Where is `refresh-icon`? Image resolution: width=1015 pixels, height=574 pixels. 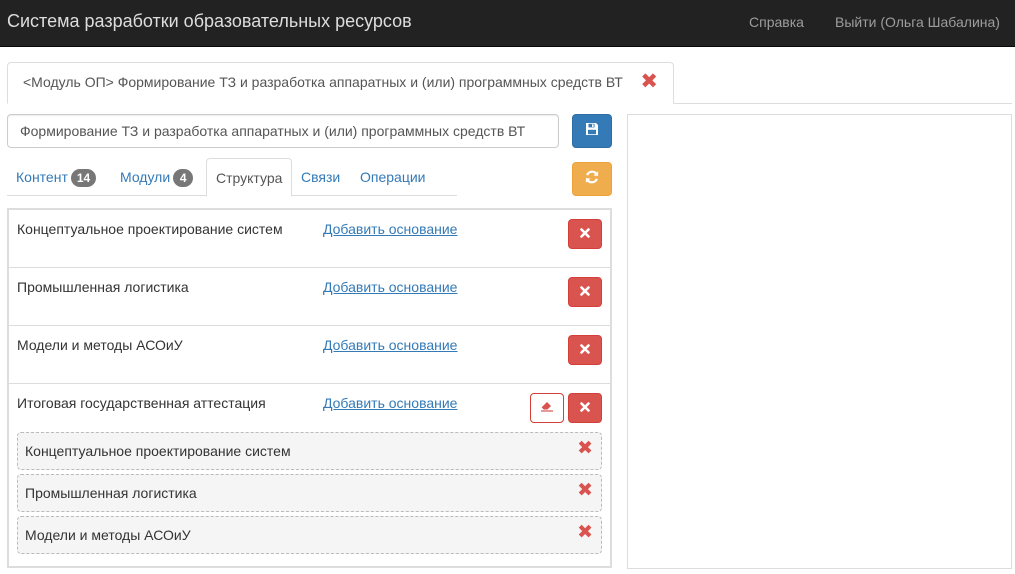 refresh-icon is located at coordinates (592, 179).